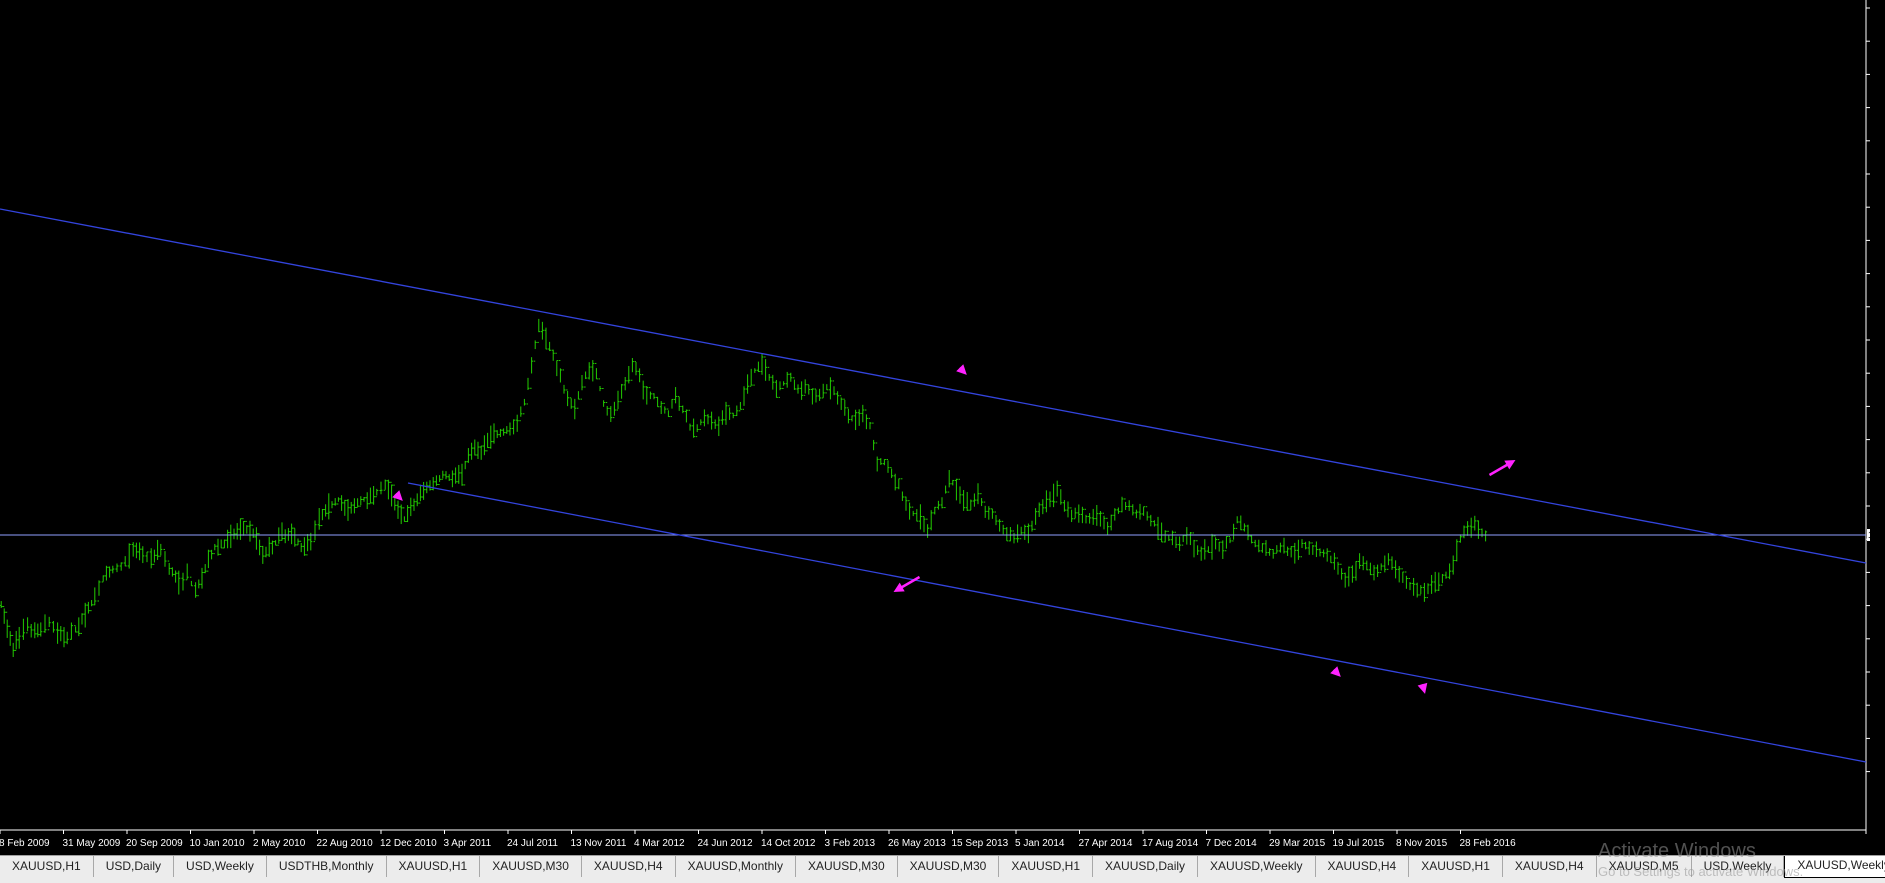 This screenshot has width=1885, height=883. Describe the element at coordinates (599, 843) in the screenshot. I see `time-axis-label: 13 Nov 2011` at that location.